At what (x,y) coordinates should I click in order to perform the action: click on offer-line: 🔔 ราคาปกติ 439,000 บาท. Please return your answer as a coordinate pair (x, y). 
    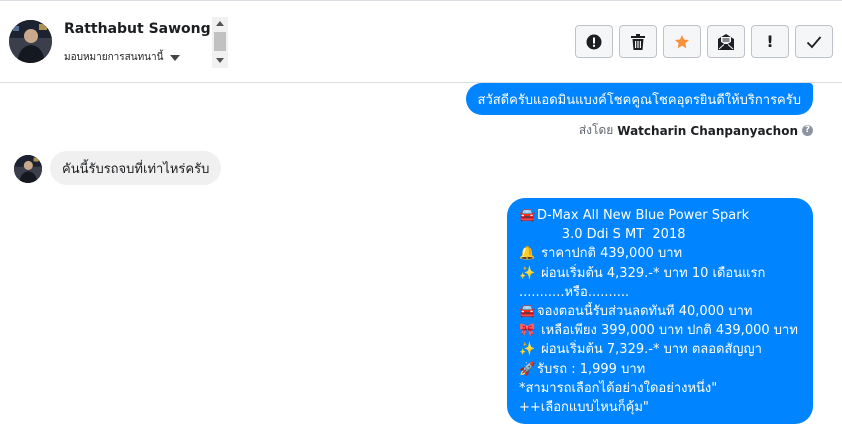
    Looking at the image, I should click on (660, 253).